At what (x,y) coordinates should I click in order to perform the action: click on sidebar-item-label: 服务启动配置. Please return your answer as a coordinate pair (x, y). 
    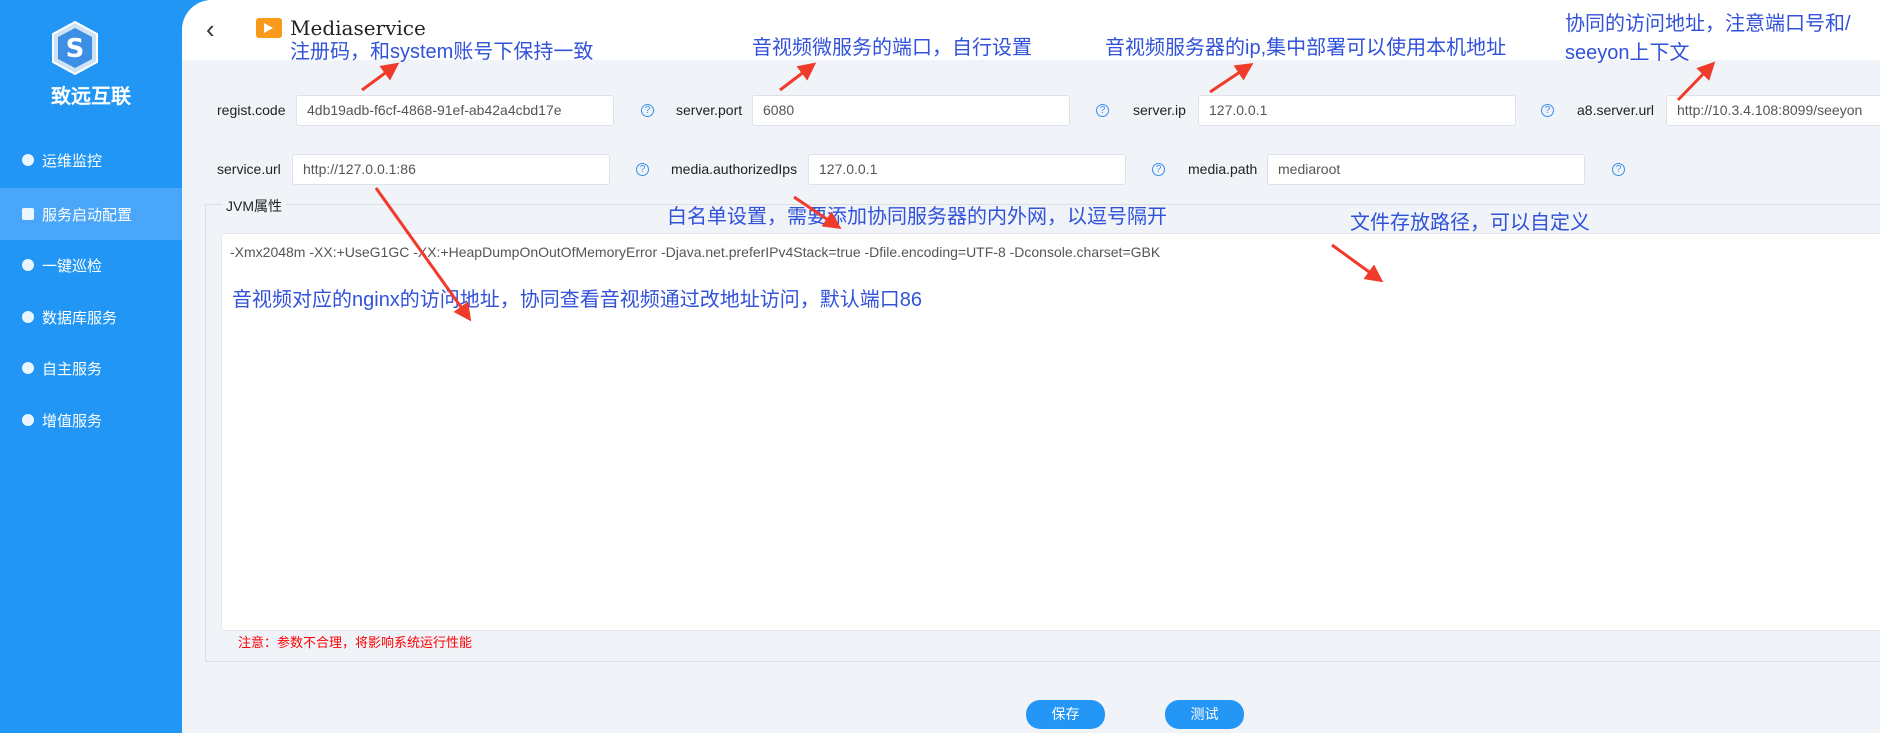
    Looking at the image, I should click on (87, 215).